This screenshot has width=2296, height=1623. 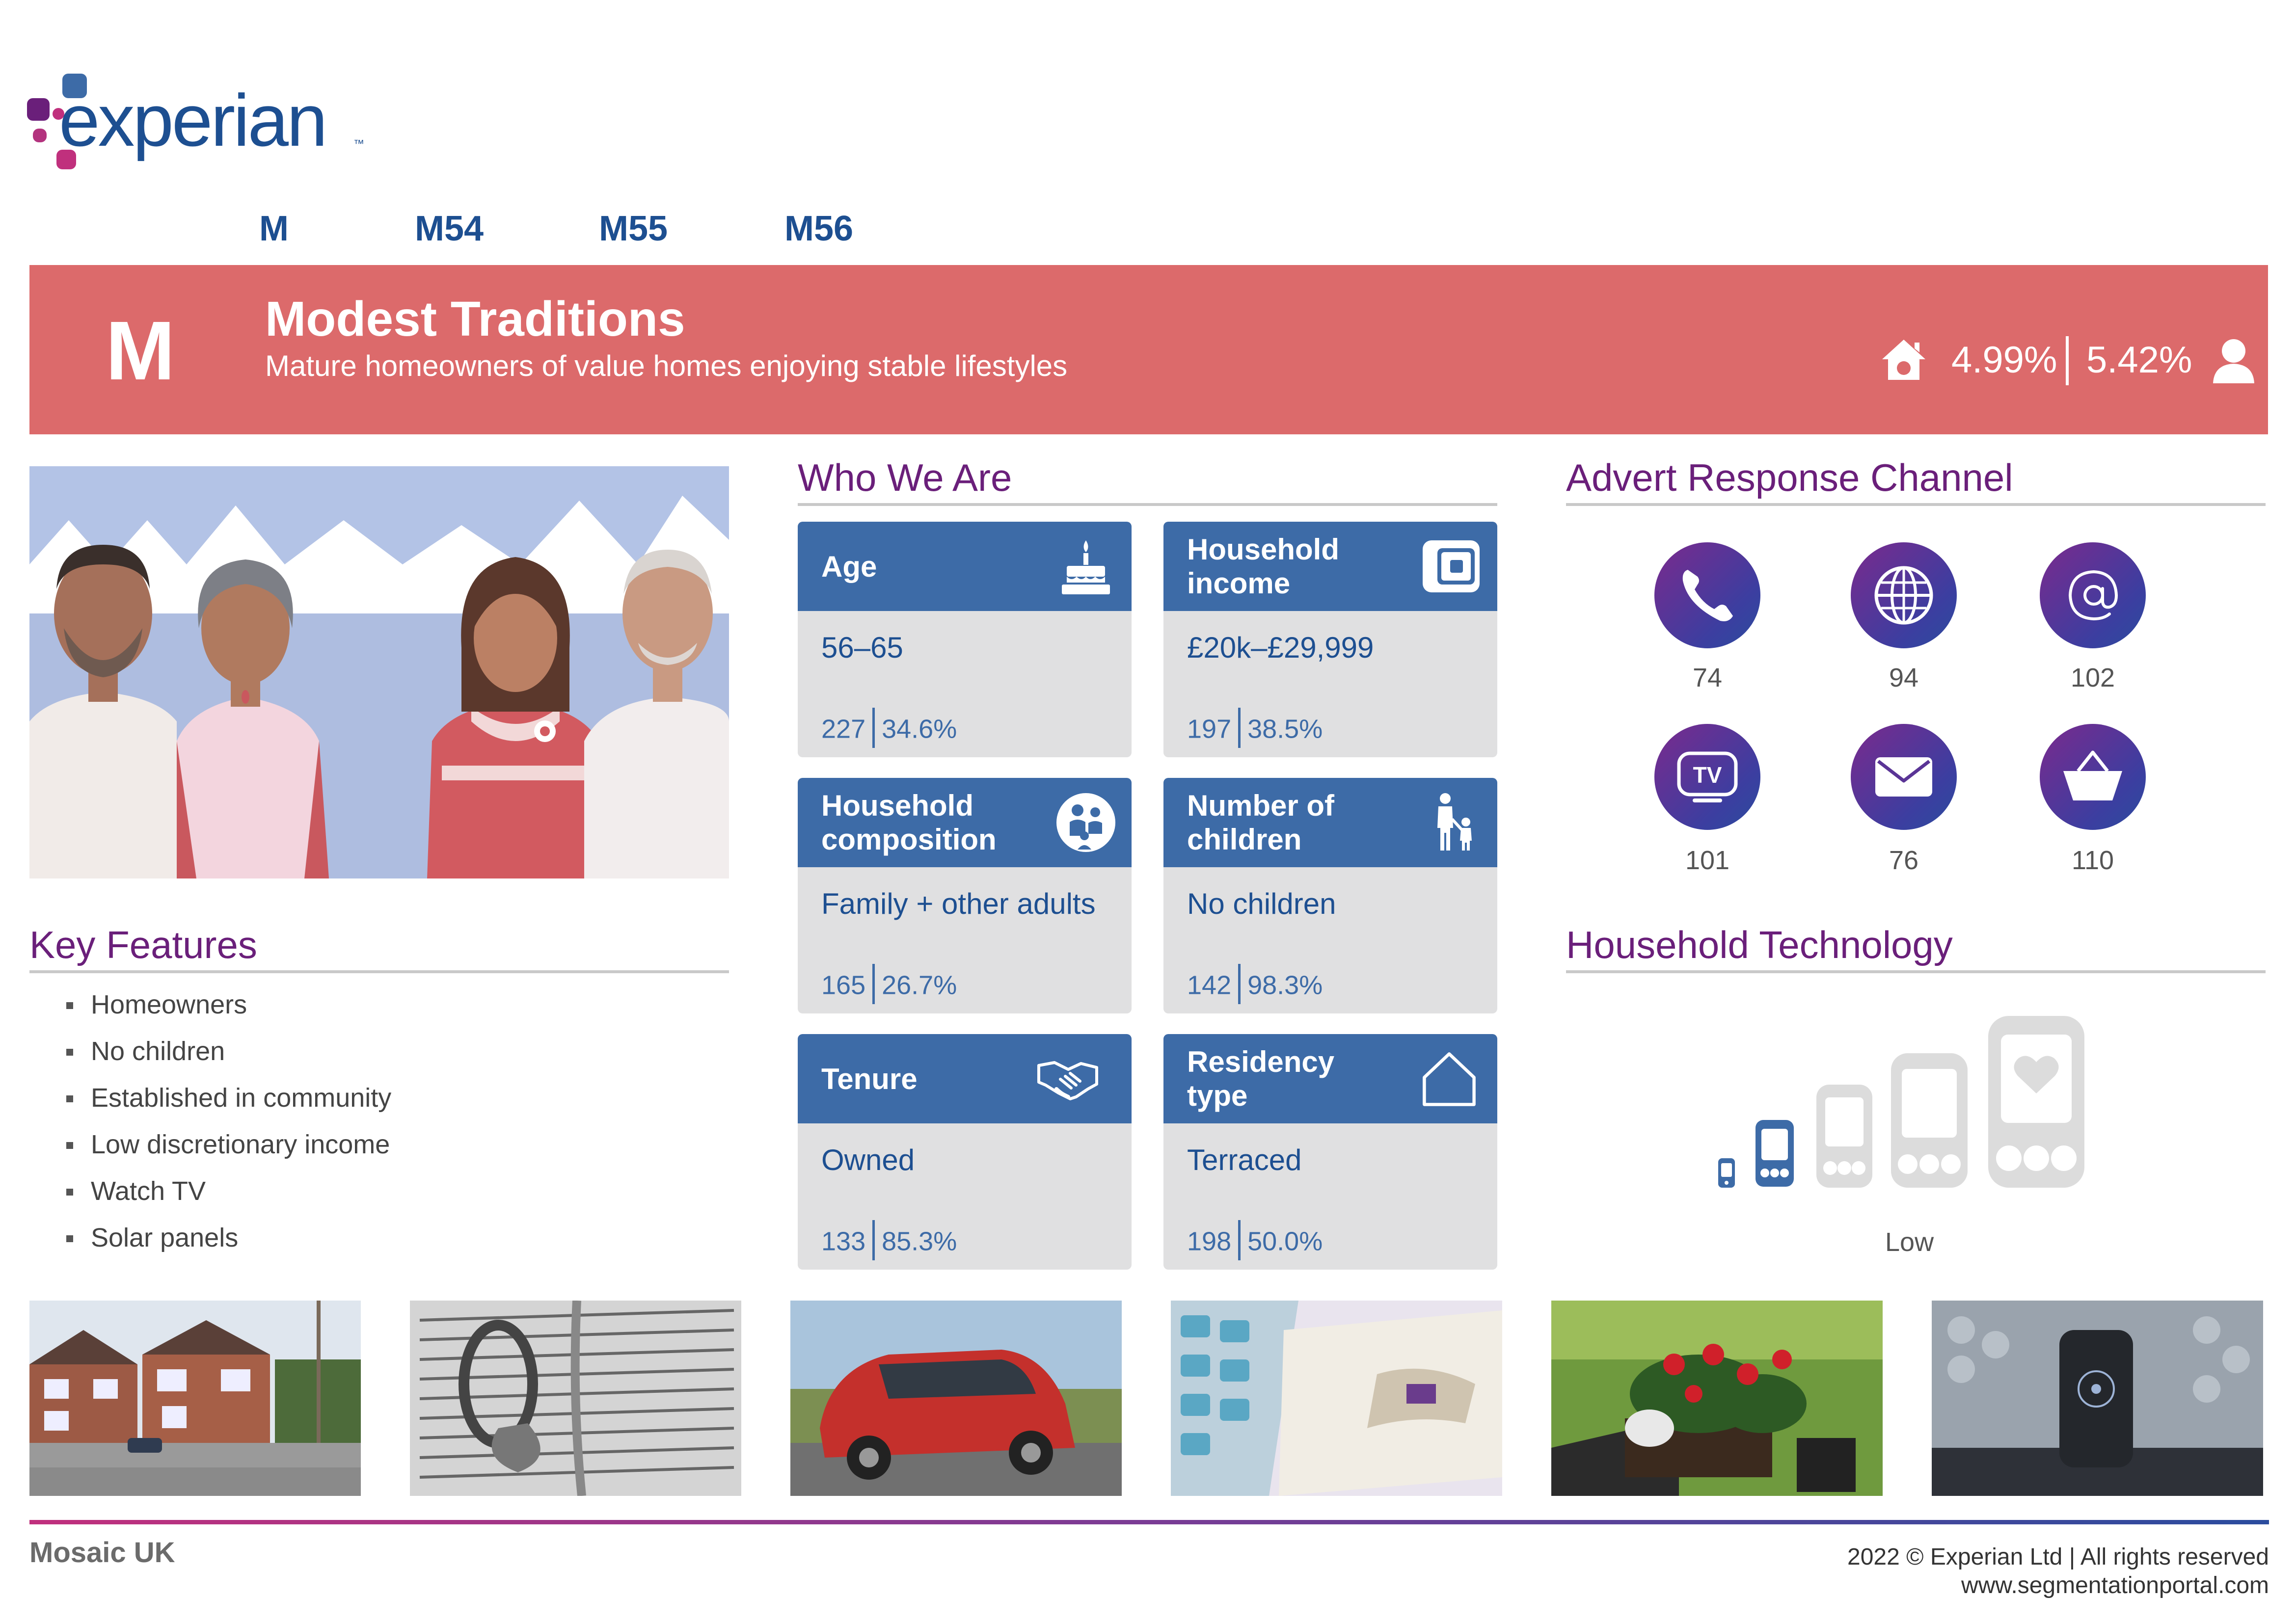 I want to click on card-number-of-children: Number of children No children 142 98.3%, so click(x=1330, y=895).